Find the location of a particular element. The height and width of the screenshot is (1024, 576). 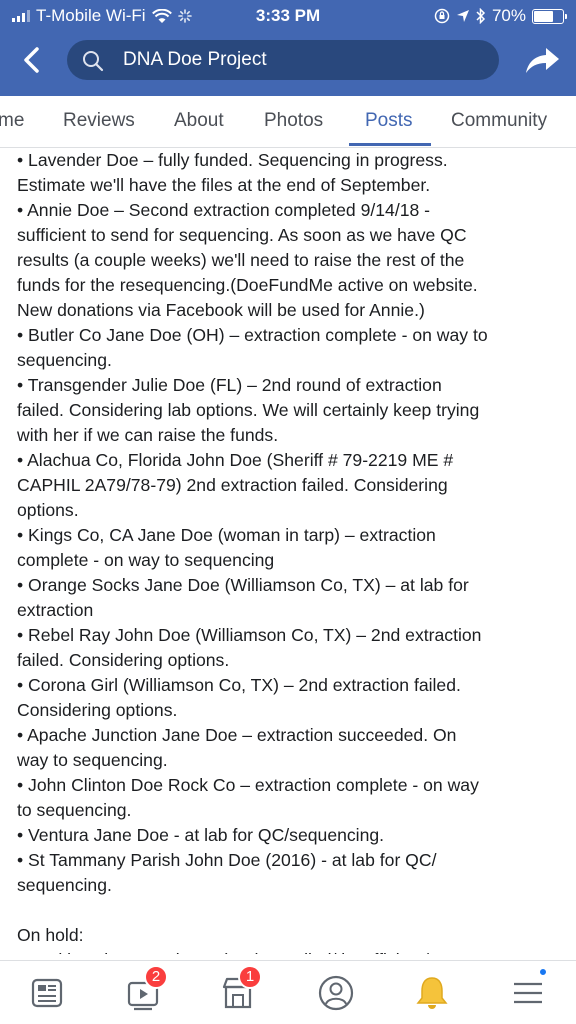

post-line: extraction is located at coordinates (55, 610).